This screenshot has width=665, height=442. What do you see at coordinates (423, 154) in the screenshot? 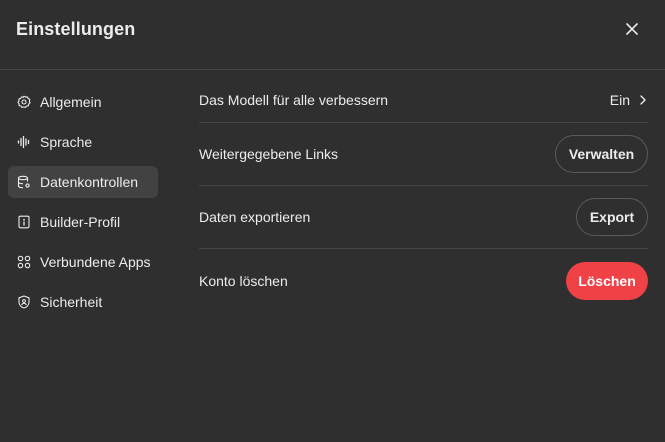
I see `setting-row-shared-links: Weitergegebene Links Verwalten` at bounding box center [423, 154].